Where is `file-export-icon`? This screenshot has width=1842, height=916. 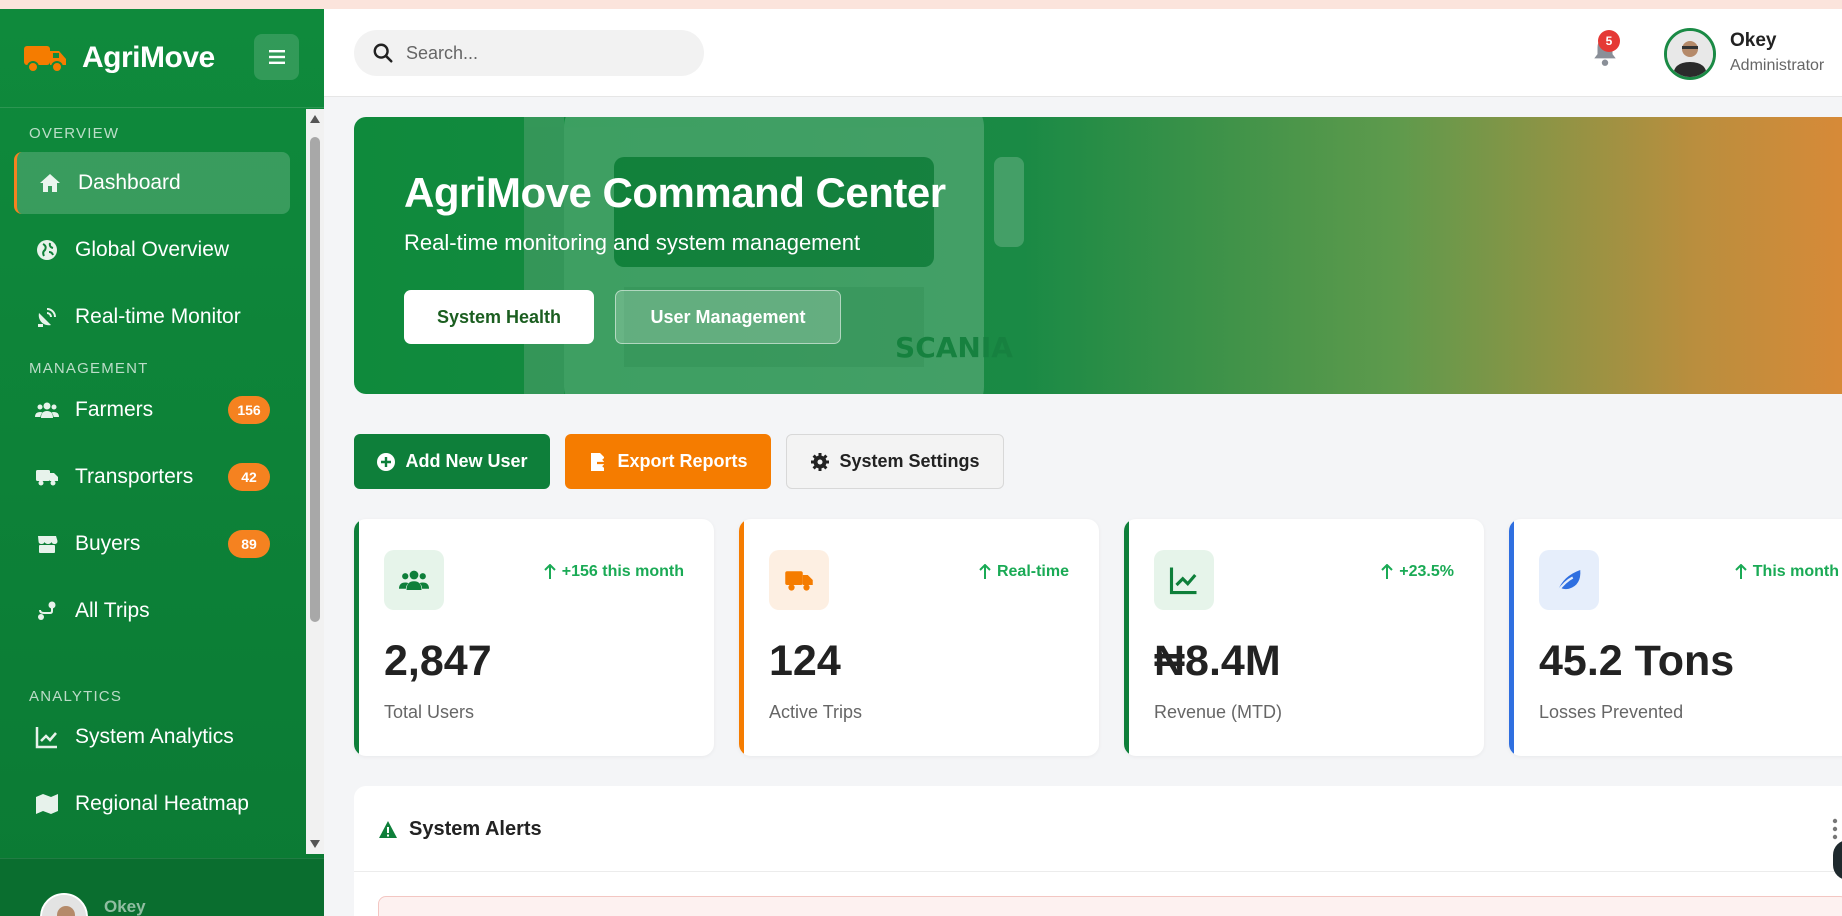
file-export-icon is located at coordinates (600, 461).